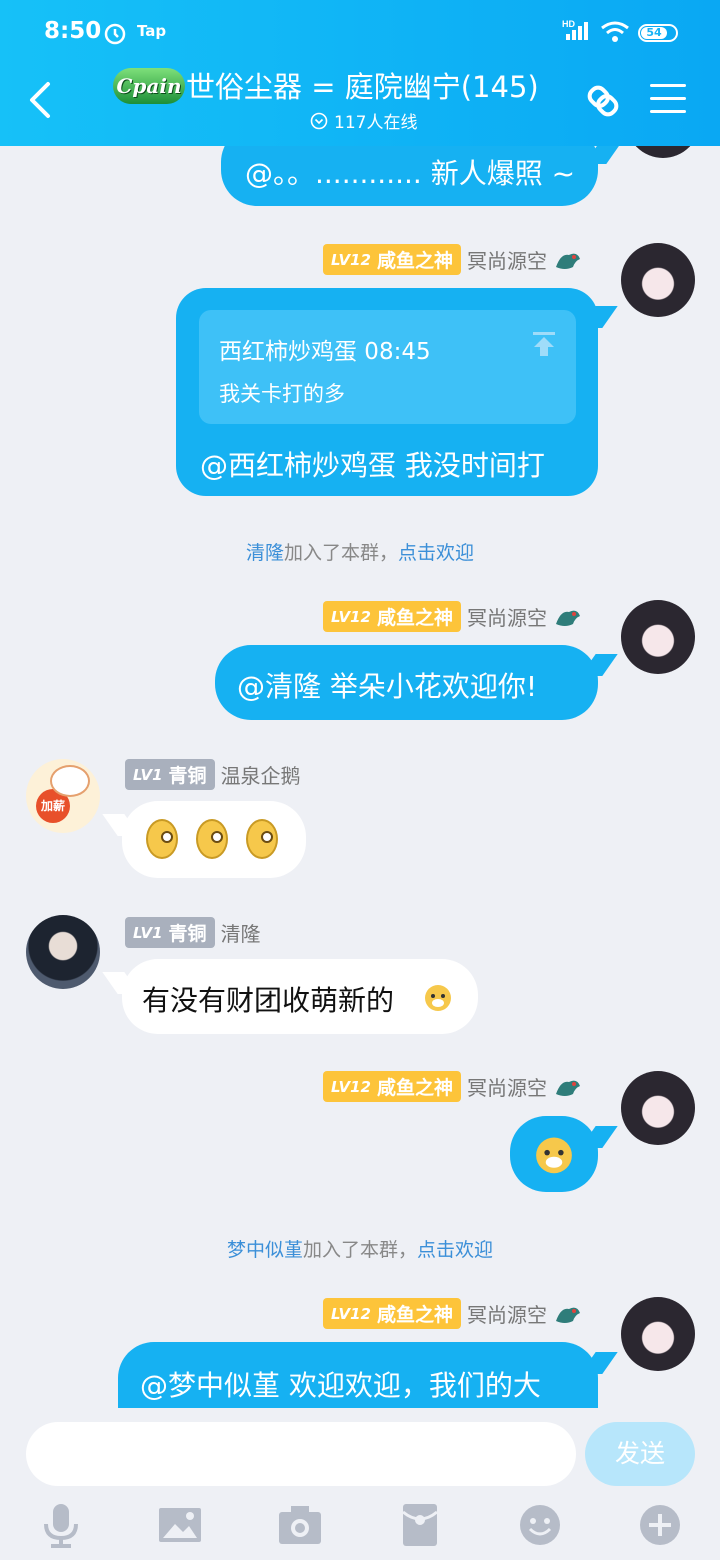  Describe the element at coordinates (660, 1525) in the screenshot. I see `plus-icon` at that location.